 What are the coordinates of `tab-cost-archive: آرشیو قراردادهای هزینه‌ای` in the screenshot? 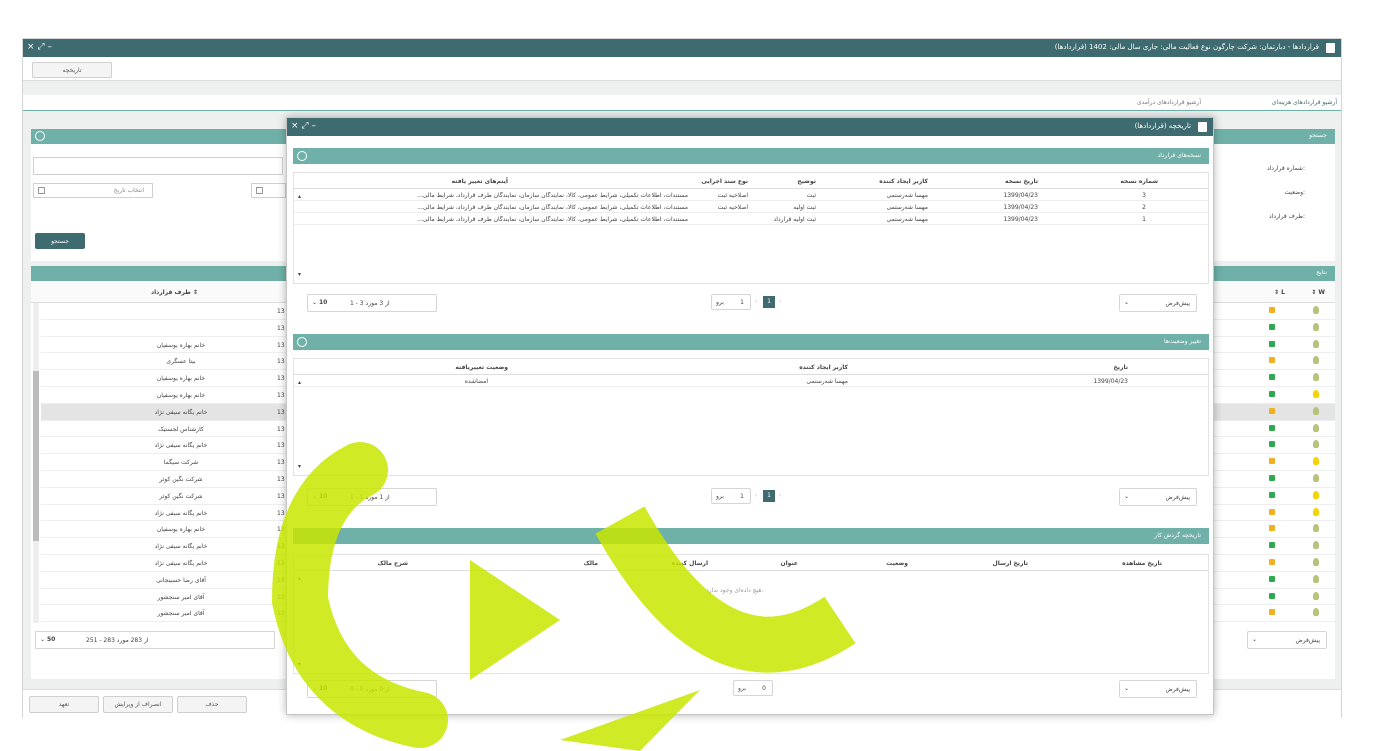 It's located at (1304, 102).